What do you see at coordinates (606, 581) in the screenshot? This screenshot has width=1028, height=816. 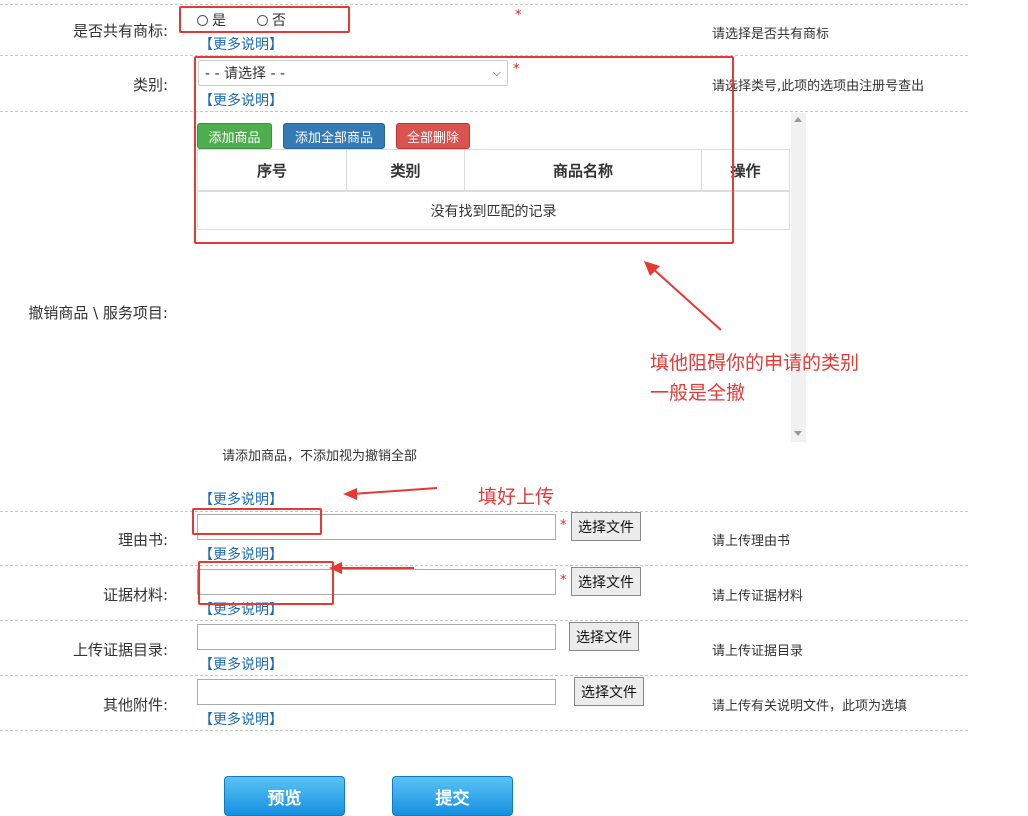 I see `evidence-choose-file-button: 选择文件` at bounding box center [606, 581].